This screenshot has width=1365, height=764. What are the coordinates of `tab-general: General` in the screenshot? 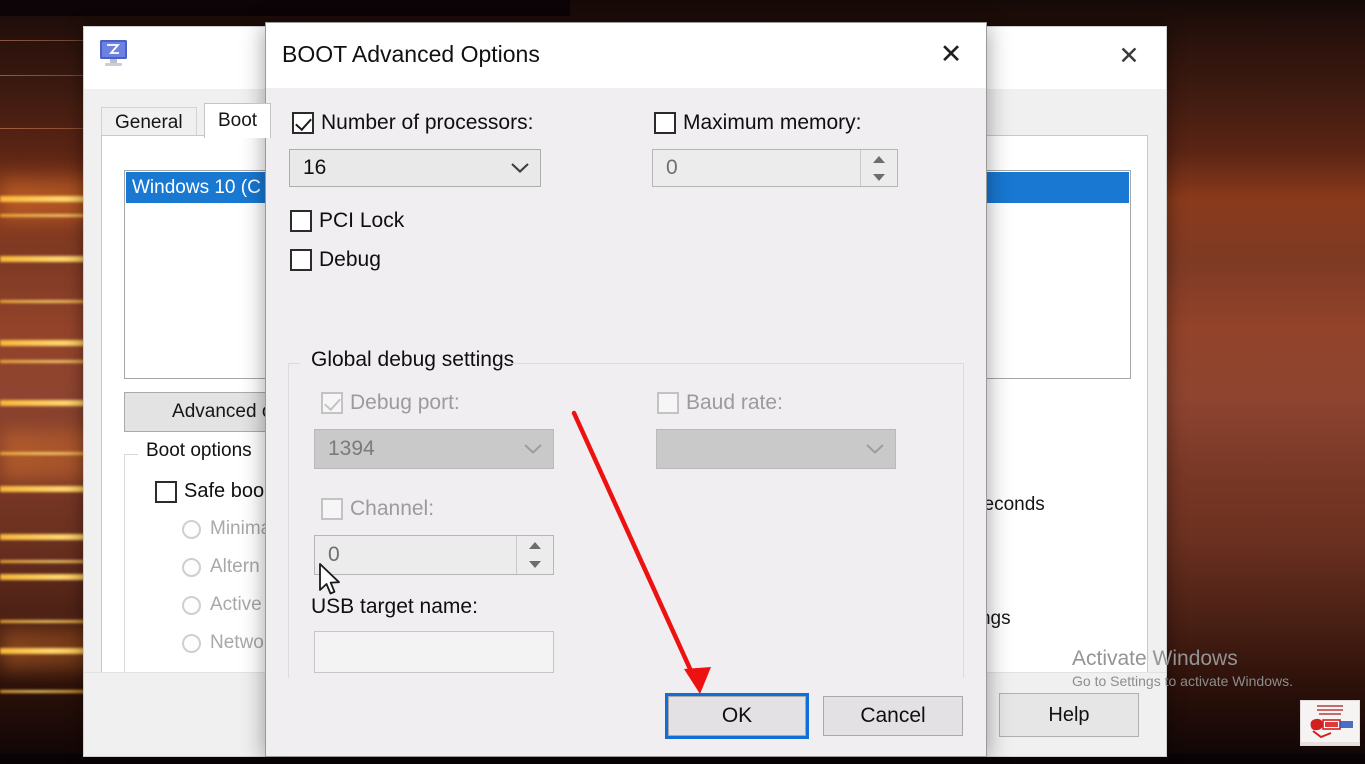 It's located at (149, 122).